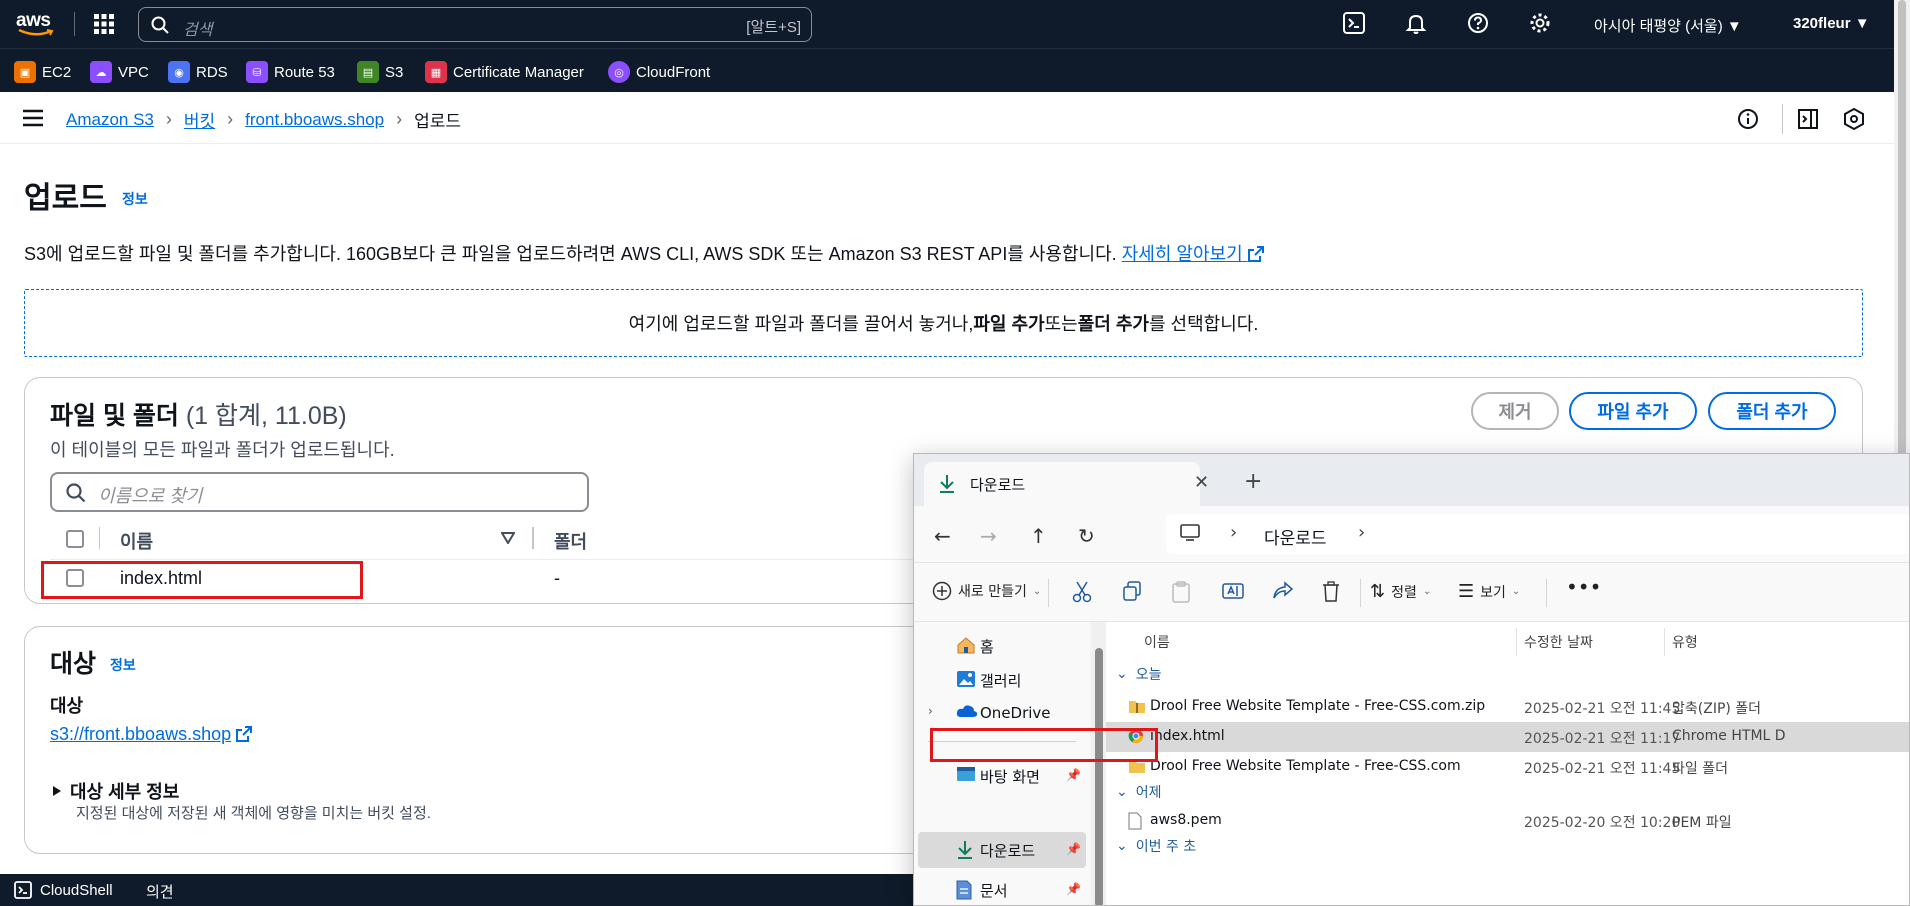  Describe the element at coordinates (475, 24) in the screenshot. I see `global-search-input: 검색 [알트+S]` at that location.